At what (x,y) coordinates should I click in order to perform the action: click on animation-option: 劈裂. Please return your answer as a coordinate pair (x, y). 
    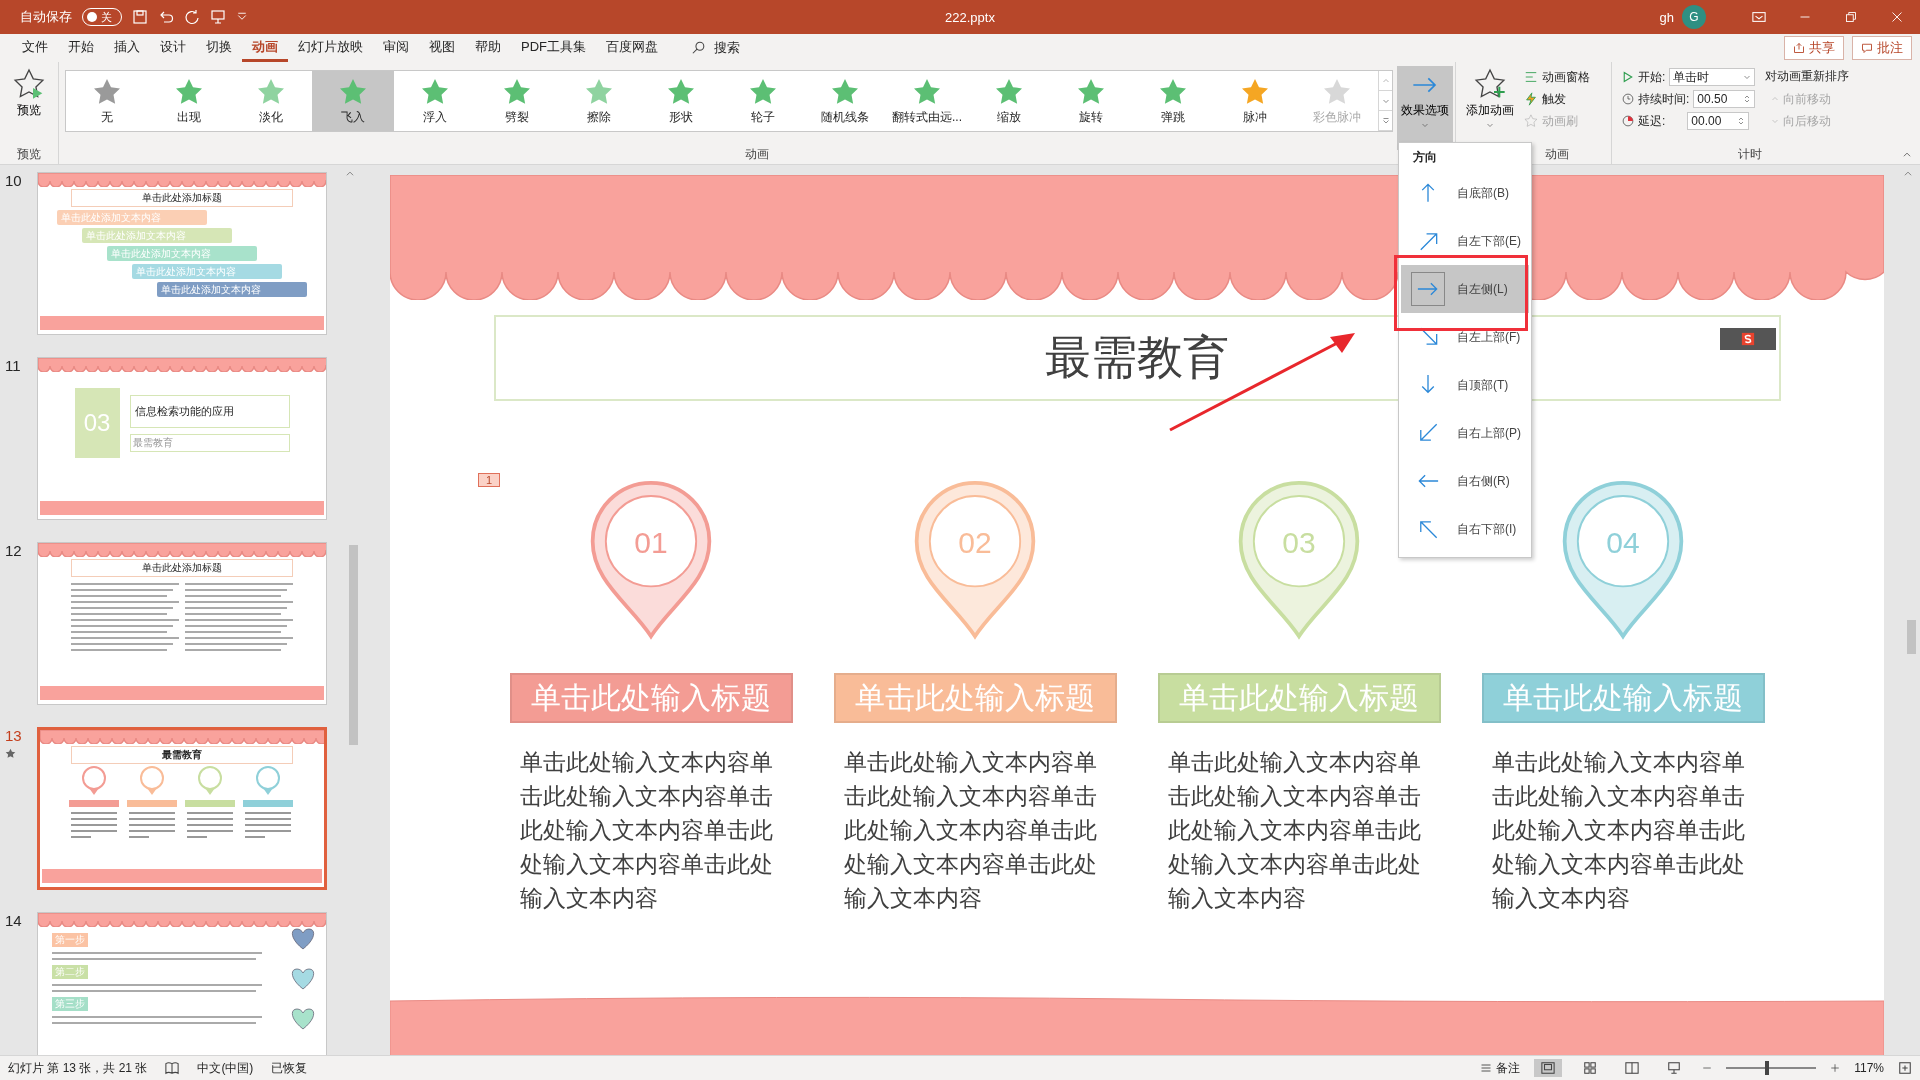
    Looking at the image, I should click on (517, 101).